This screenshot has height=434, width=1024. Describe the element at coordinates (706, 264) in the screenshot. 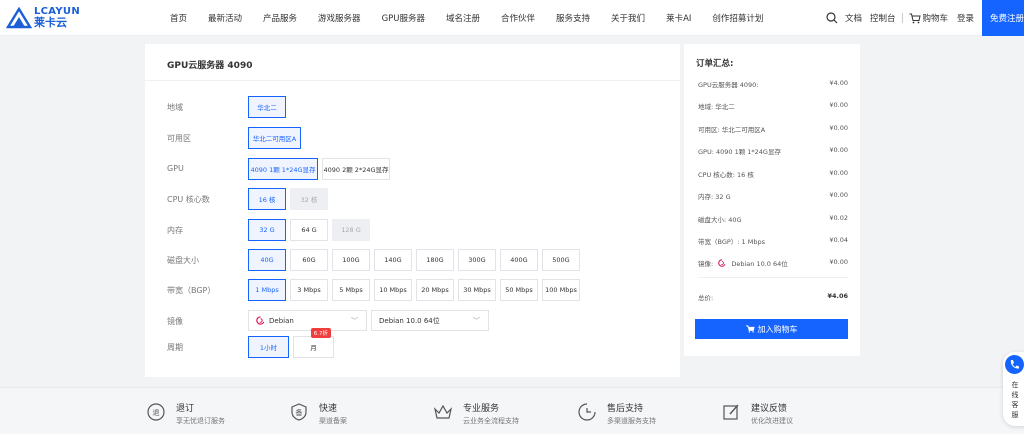

I see `summary-image-key: 镜像:` at that location.